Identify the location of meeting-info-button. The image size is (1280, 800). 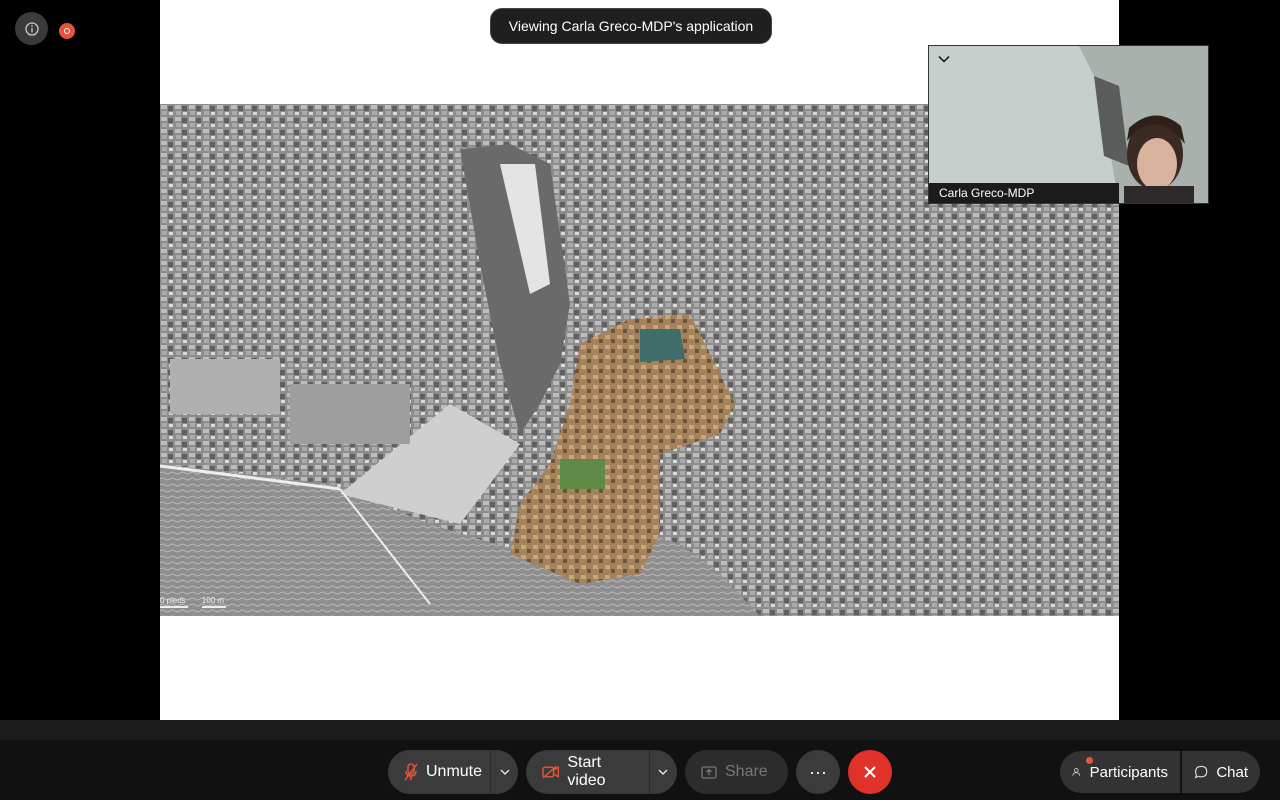
(31, 28).